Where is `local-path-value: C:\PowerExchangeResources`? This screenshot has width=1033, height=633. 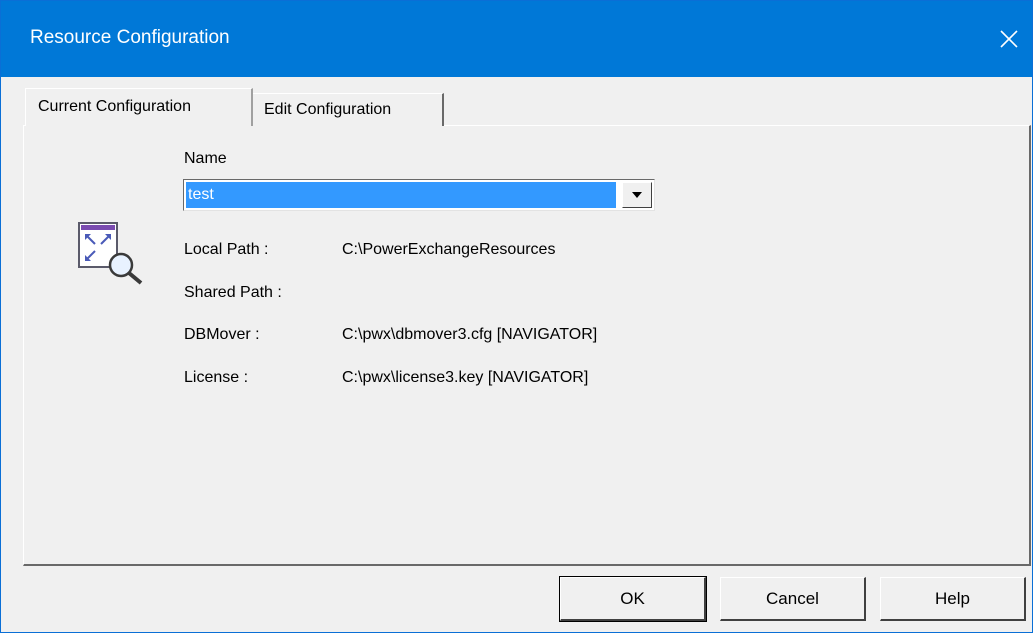 local-path-value: C:\PowerExchangeResources is located at coordinates (449, 249).